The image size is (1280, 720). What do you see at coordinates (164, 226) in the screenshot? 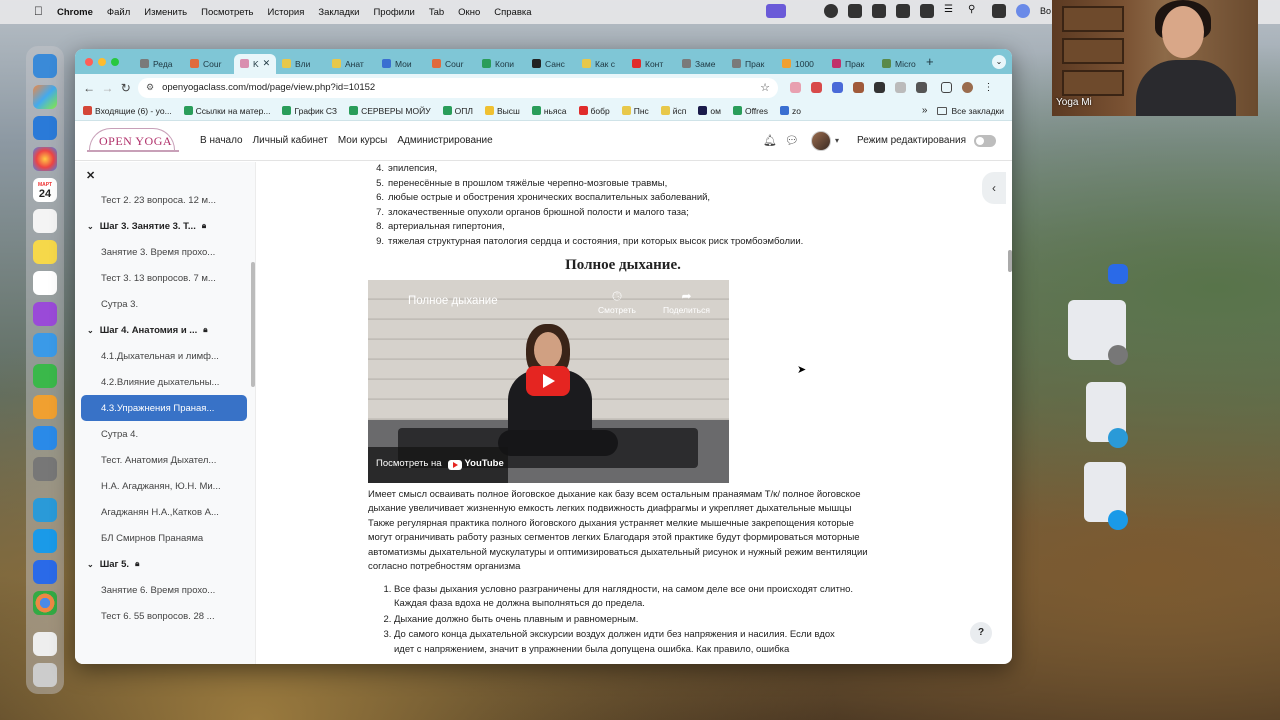
I see `course-section: ⌄ Шаг 3. Занятие 3. Т... 🔒︎` at bounding box center [164, 226].